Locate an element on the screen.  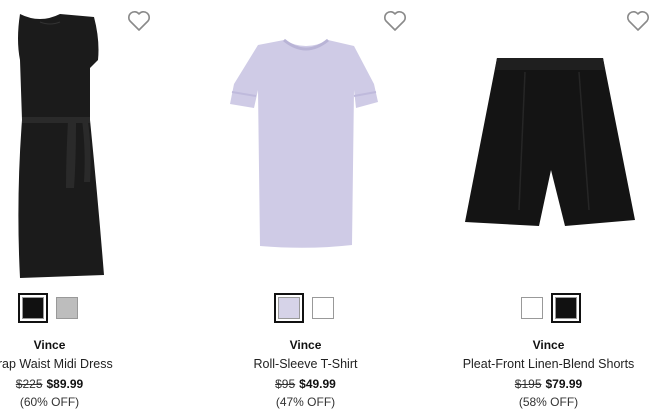
sale-price: $49.99 is located at coordinates (317, 384).